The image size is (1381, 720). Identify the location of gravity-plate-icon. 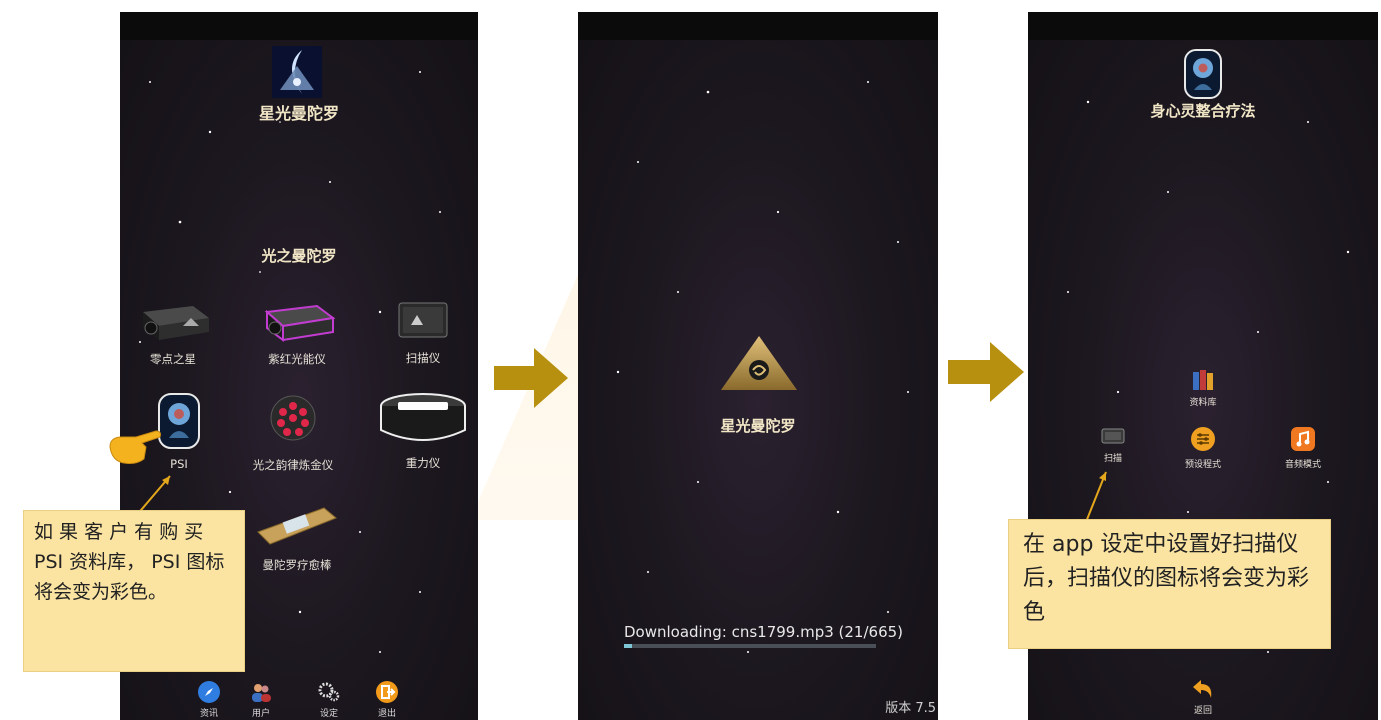
(423, 417).